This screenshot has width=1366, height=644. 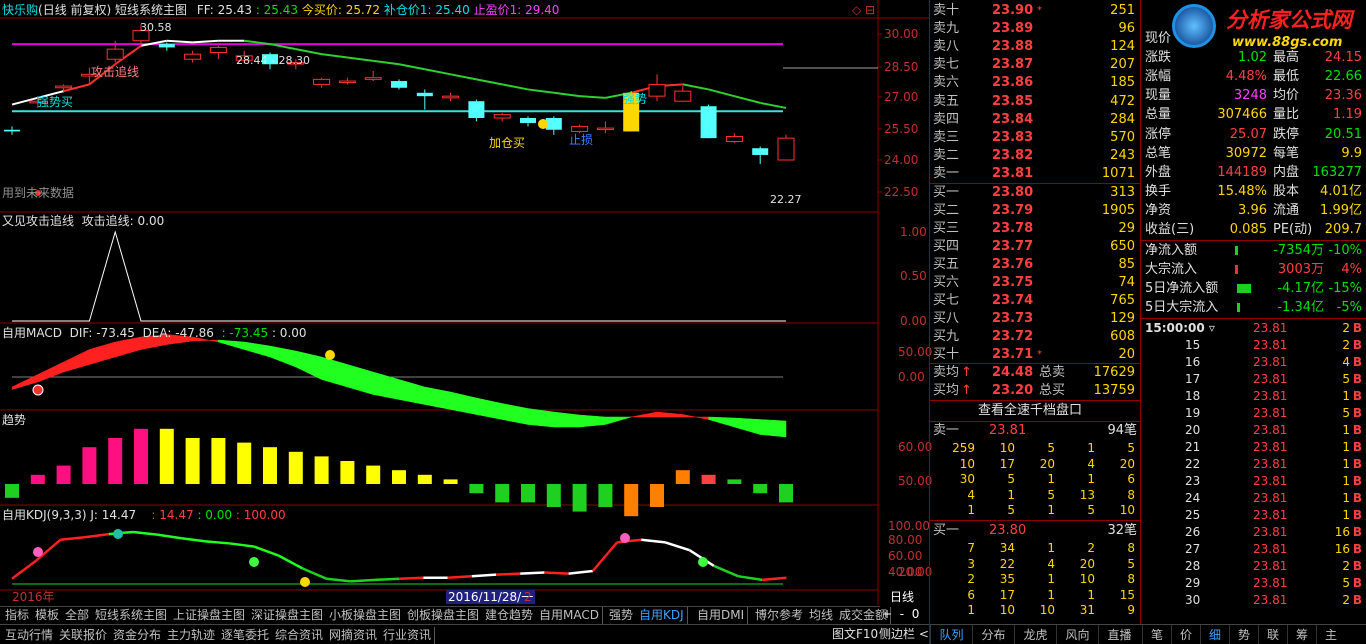 What do you see at coordinates (354, 635) in the screenshot?
I see `bottom-tab: 网摘资讯` at bounding box center [354, 635].